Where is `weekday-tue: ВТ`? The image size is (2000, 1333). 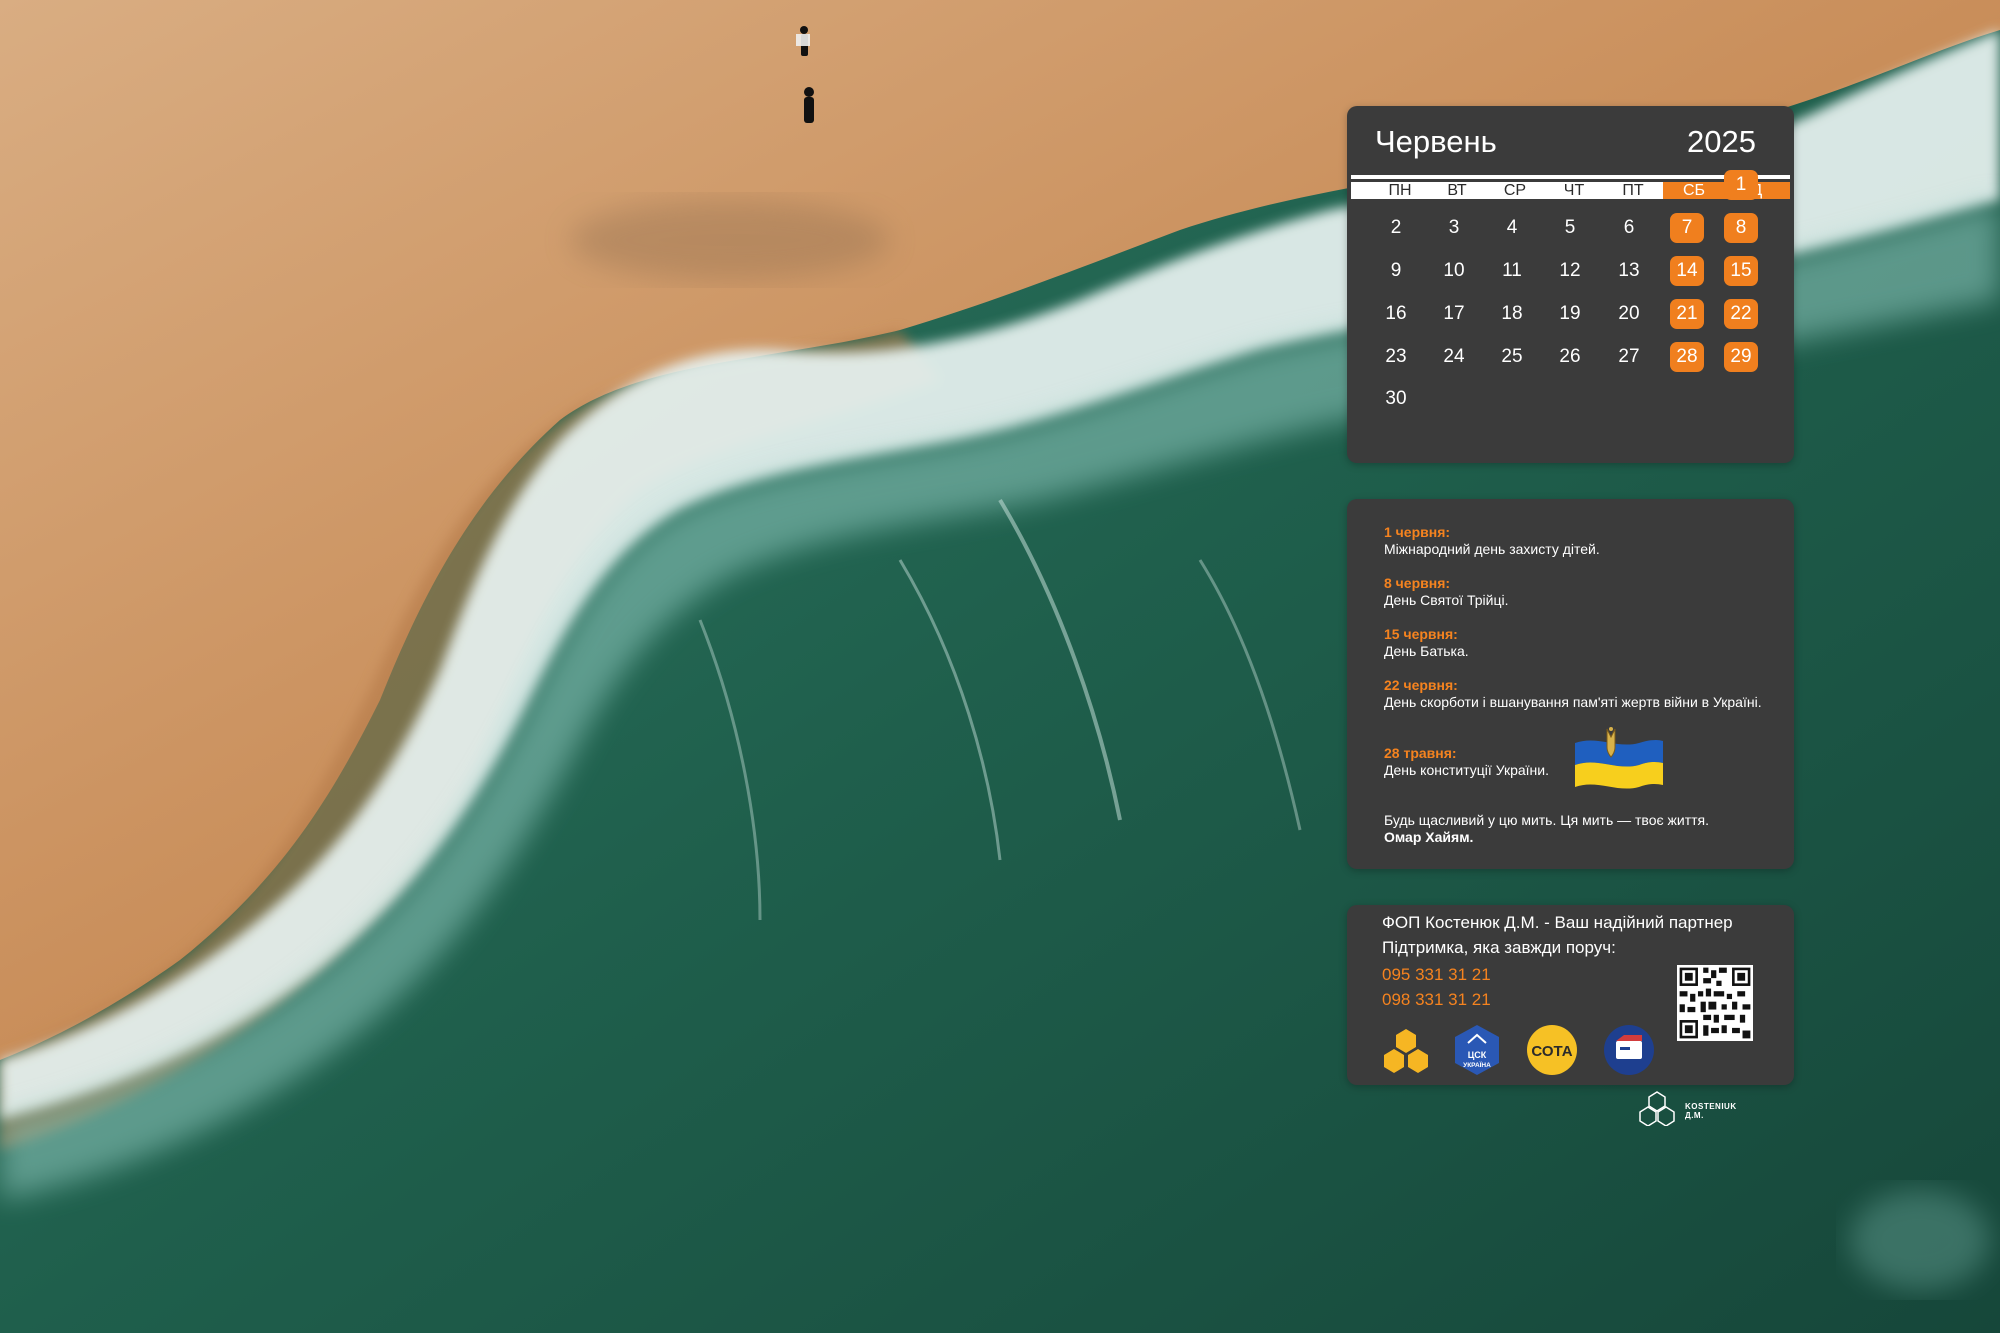
weekday-tue: ВТ is located at coordinates (1457, 190).